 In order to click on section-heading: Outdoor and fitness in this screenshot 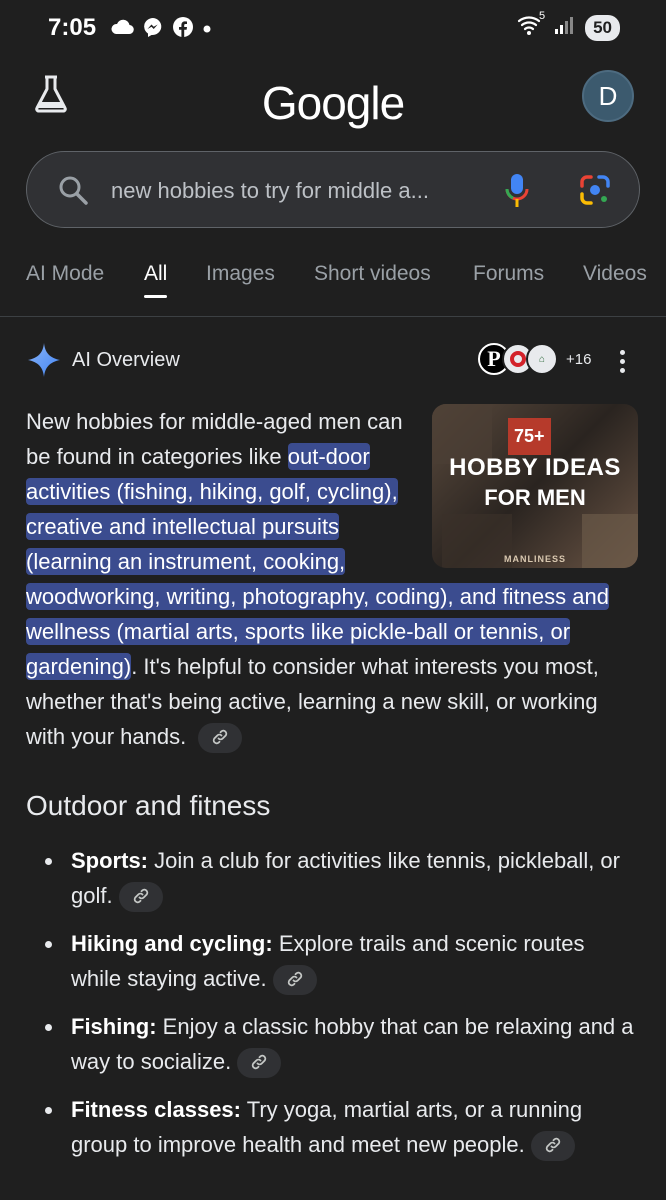, I will do `click(148, 805)`.